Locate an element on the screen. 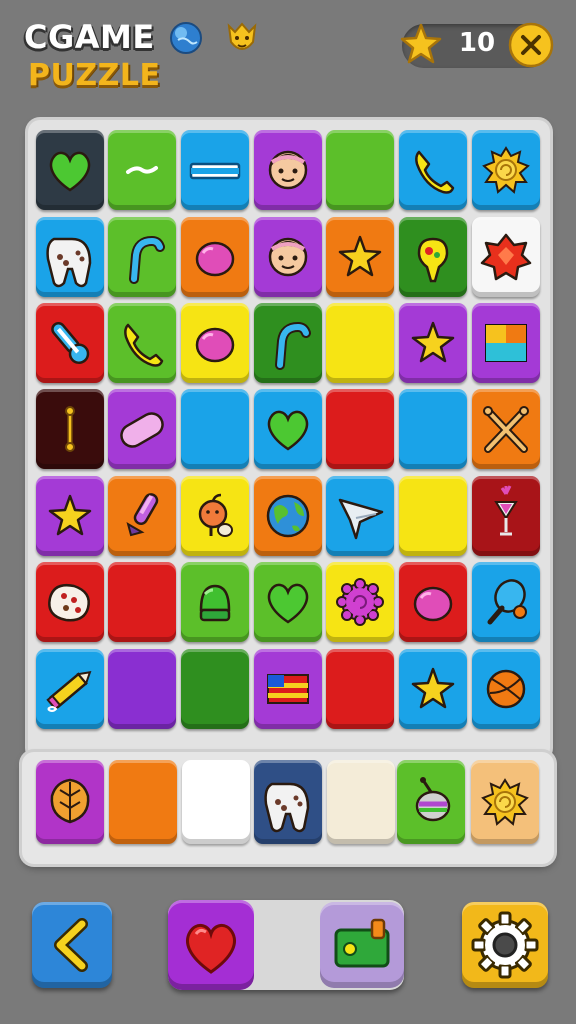  close-button is located at coordinates (531, 45).